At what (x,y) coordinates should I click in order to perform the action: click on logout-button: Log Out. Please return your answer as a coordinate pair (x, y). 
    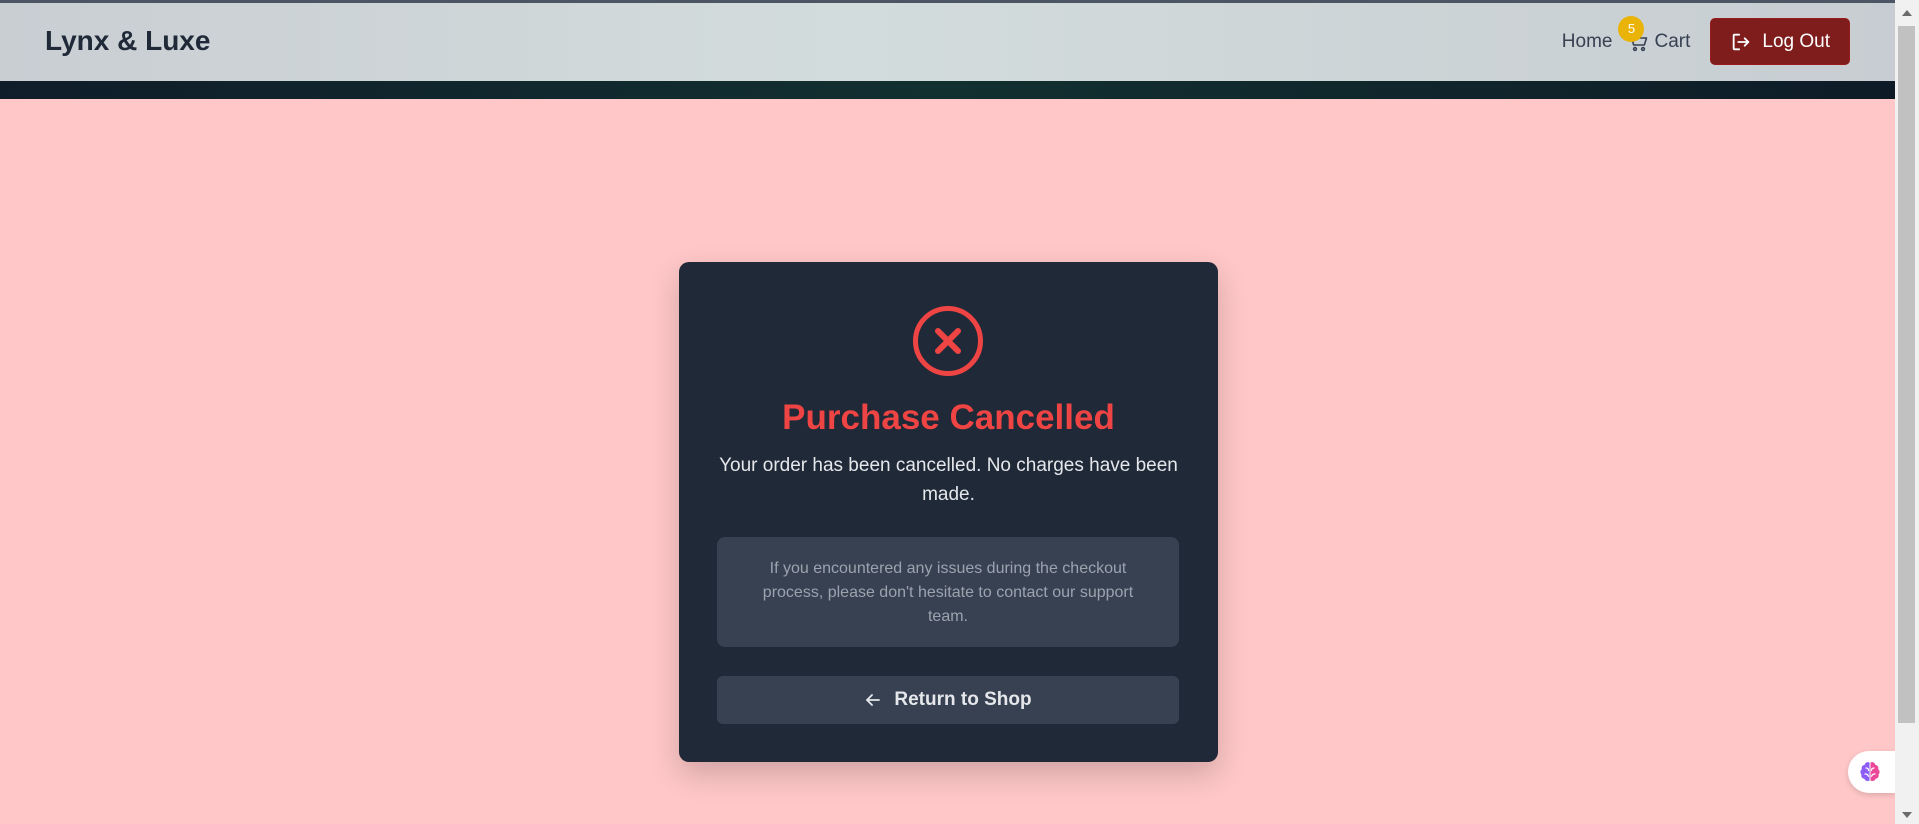
    Looking at the image, I should click on (1780, 41).